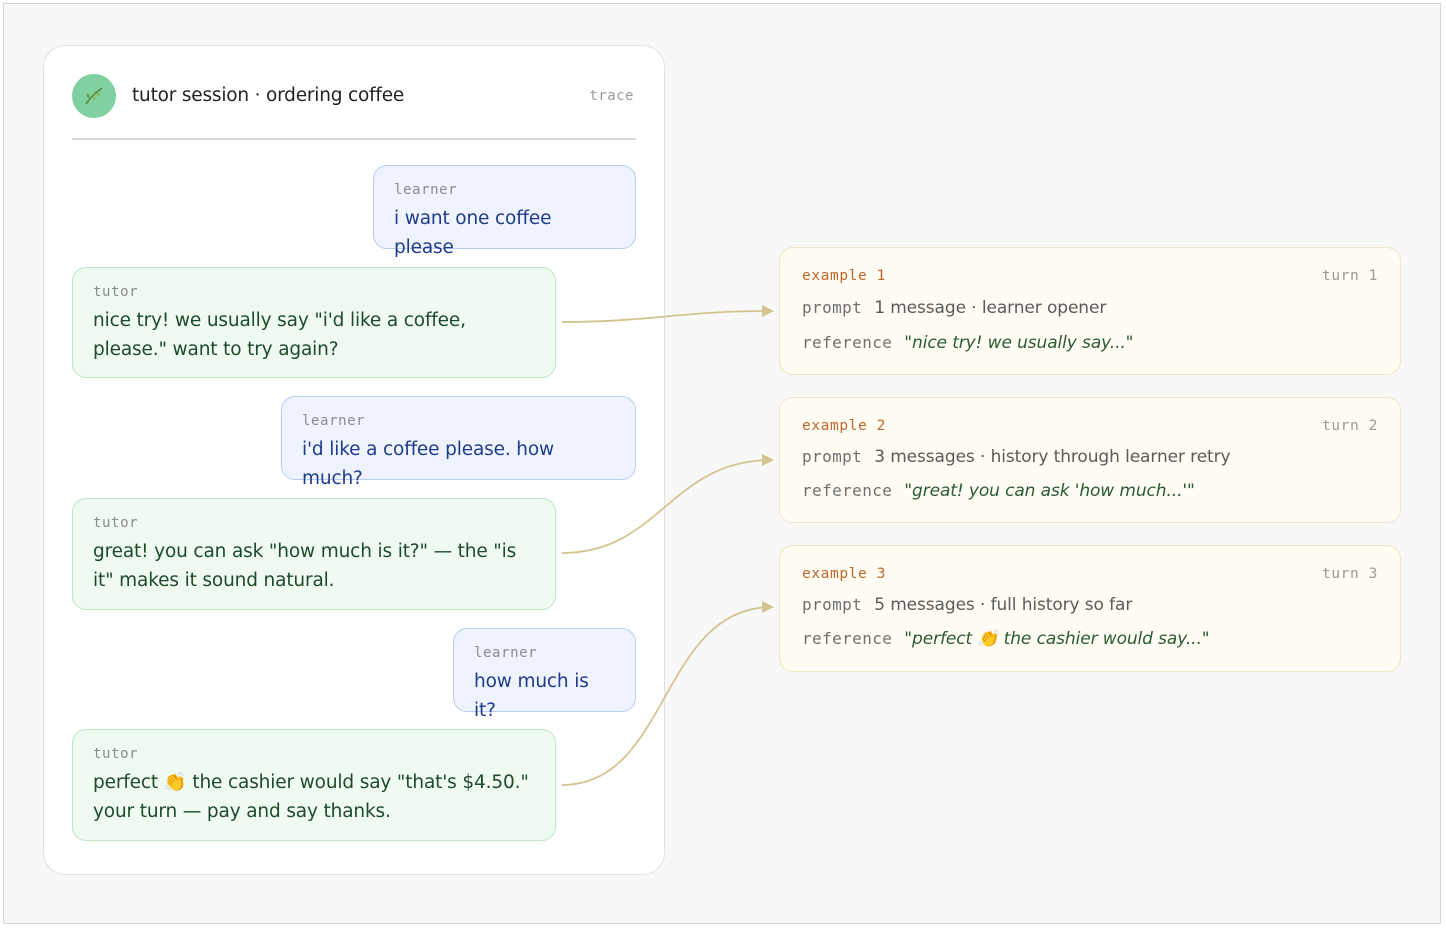  I want to click on header-divider, so click(354, 139).